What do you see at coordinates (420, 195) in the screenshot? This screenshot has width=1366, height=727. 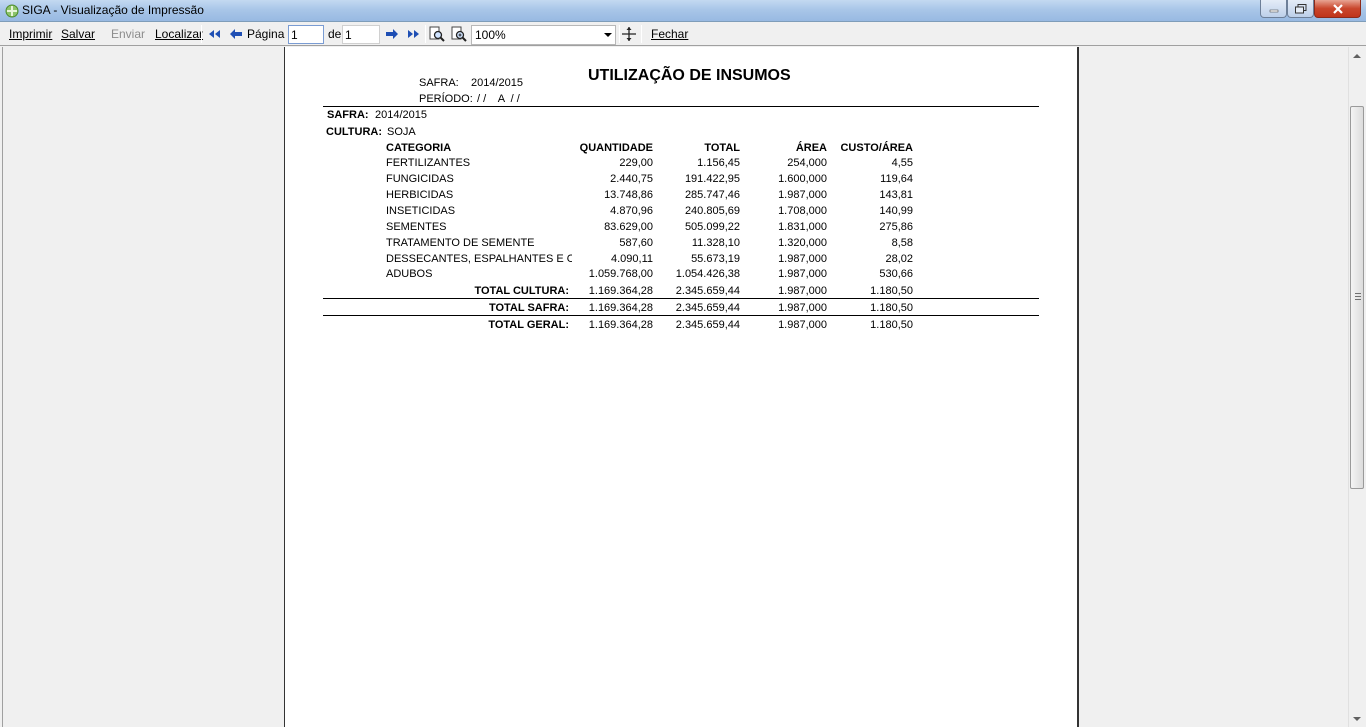 I see `table-cell-categoria: HERBICIDAS` at bounding box center [420, 195].